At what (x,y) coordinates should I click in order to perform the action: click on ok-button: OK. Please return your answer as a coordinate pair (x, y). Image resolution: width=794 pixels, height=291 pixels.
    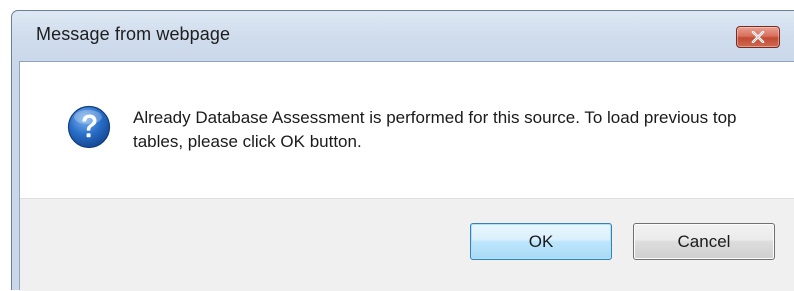
    Looking at the image, I should click on (541, 241).